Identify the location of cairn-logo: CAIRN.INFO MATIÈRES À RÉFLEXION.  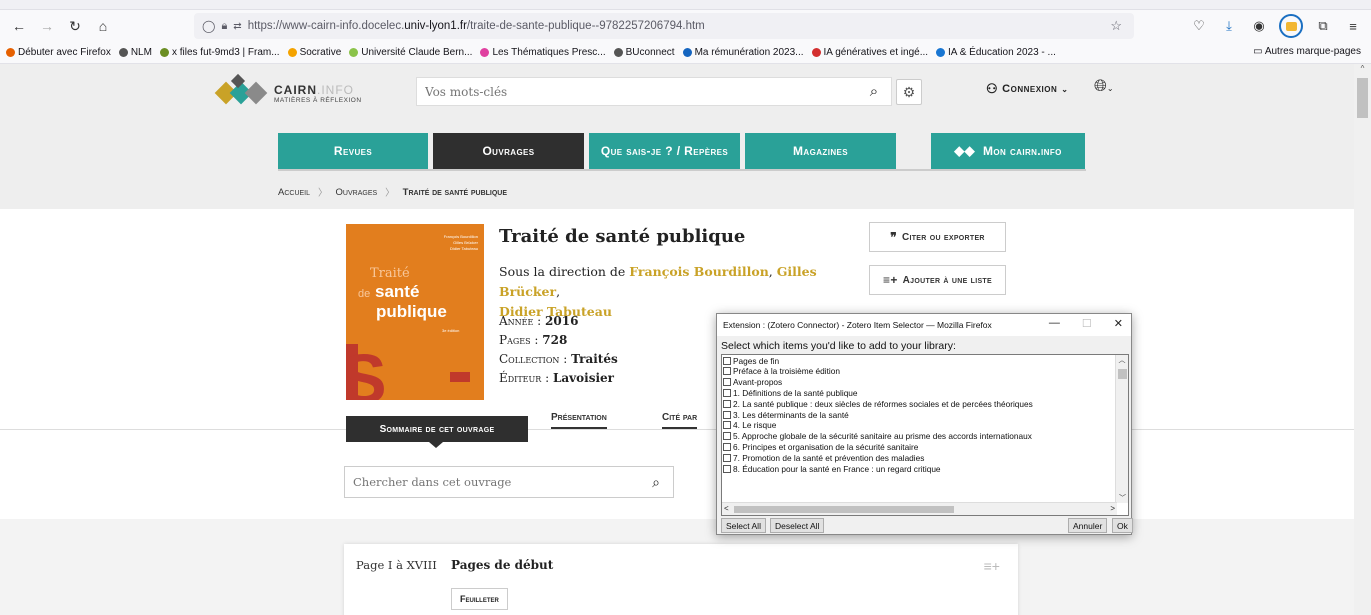
(288, 91).